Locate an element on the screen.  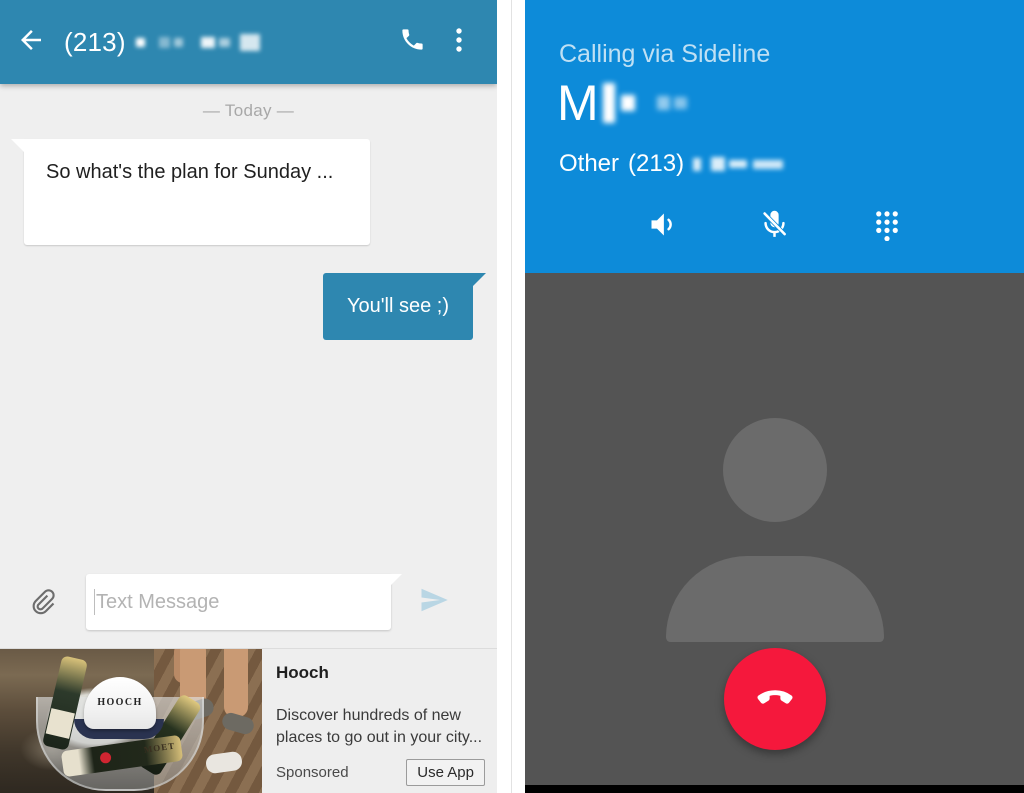
conversation-title: (213) is located at coordinates (226, 42).